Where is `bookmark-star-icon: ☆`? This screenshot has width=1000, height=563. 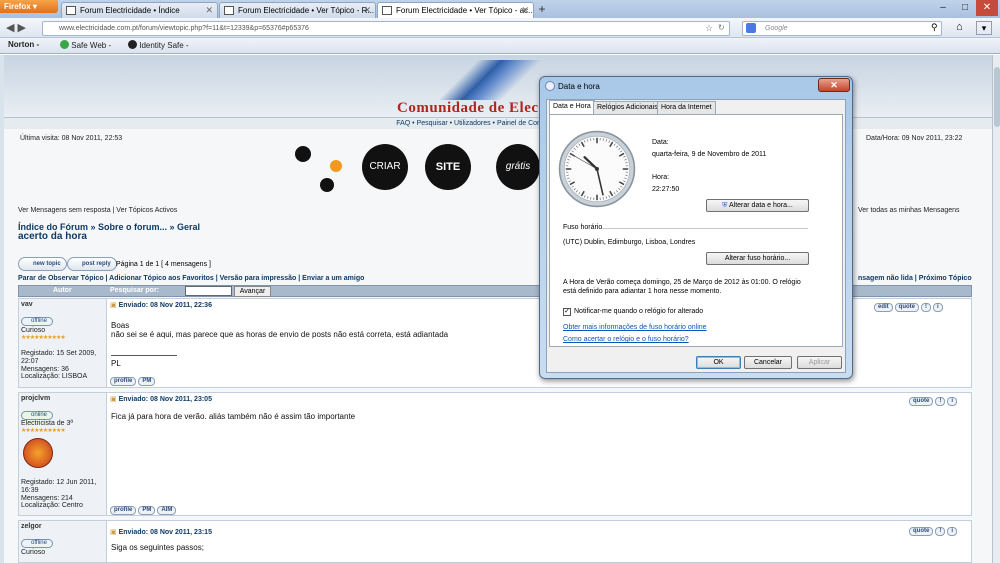 bookmark-star-icon: ☆ is located at coordinates (709, 28).